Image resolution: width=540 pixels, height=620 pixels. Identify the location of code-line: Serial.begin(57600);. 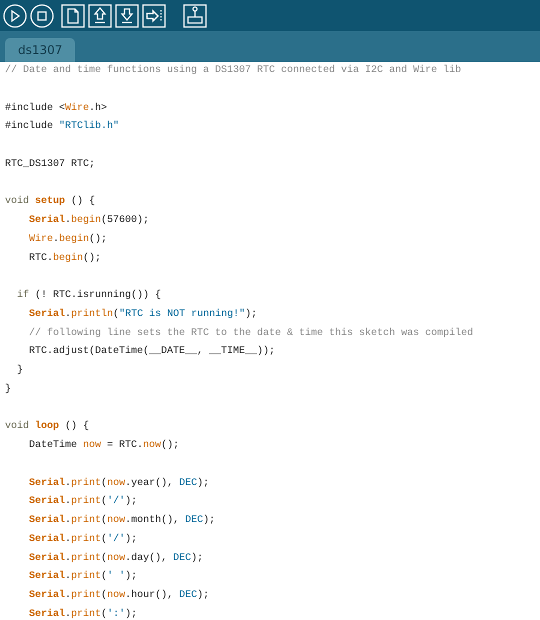
(89, 221).